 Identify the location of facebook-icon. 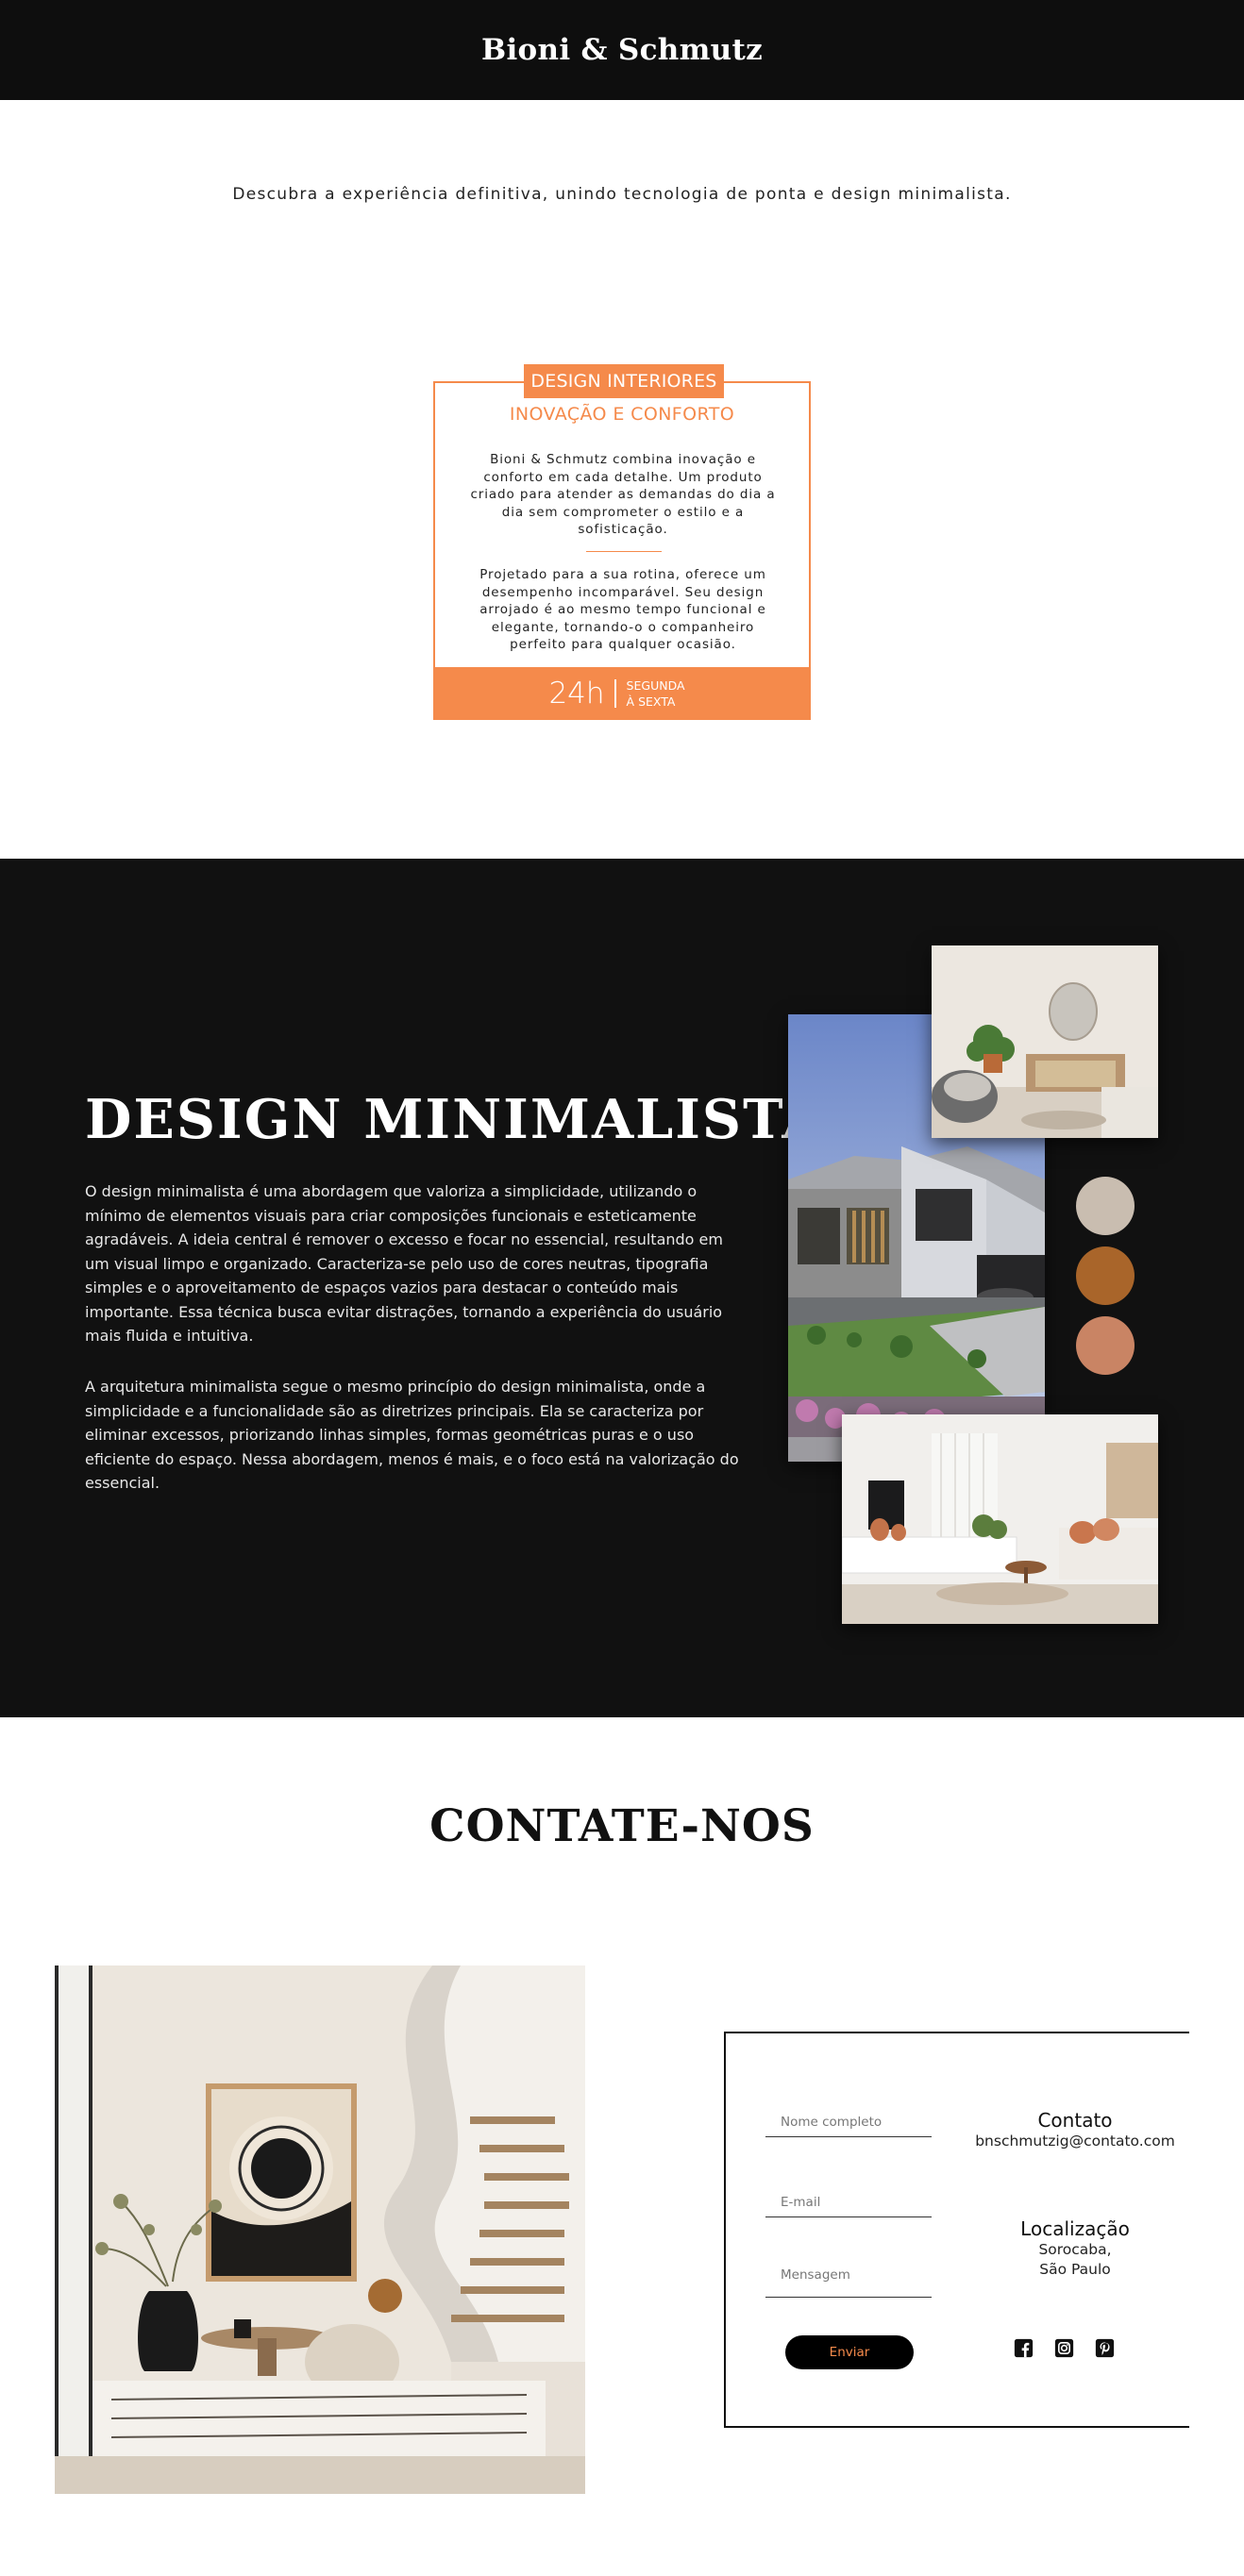
(1024, 2348).